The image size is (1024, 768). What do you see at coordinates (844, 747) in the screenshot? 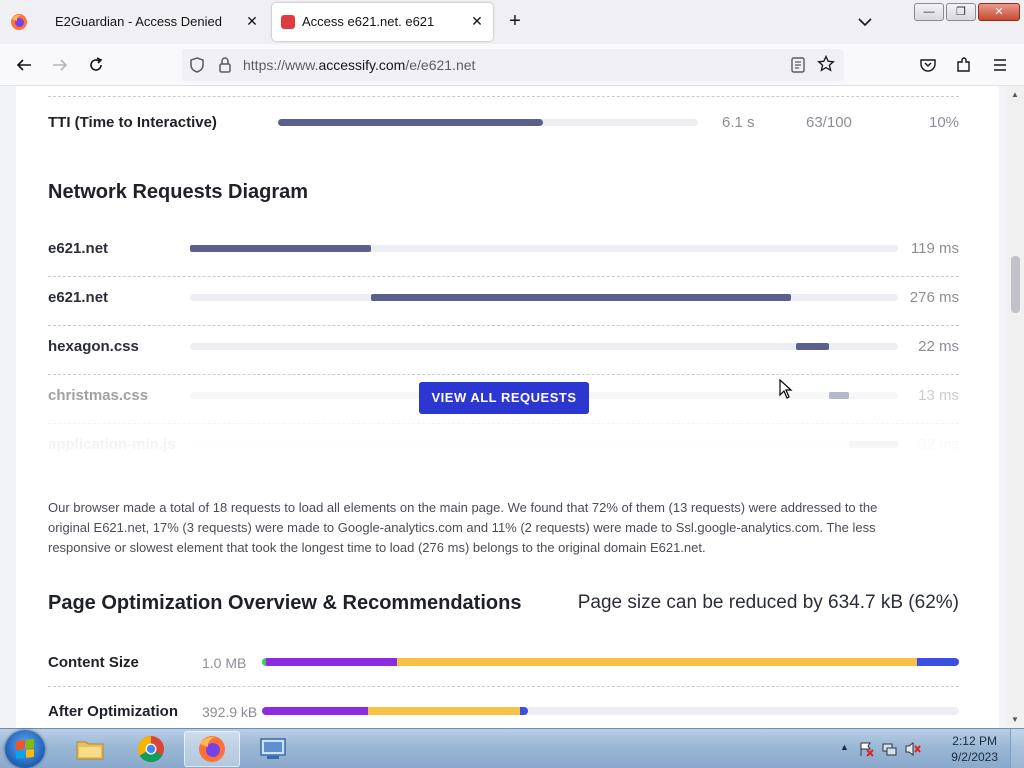
I see `show-hidden-icons-icon: ▲` at bounding box center [844, 747].